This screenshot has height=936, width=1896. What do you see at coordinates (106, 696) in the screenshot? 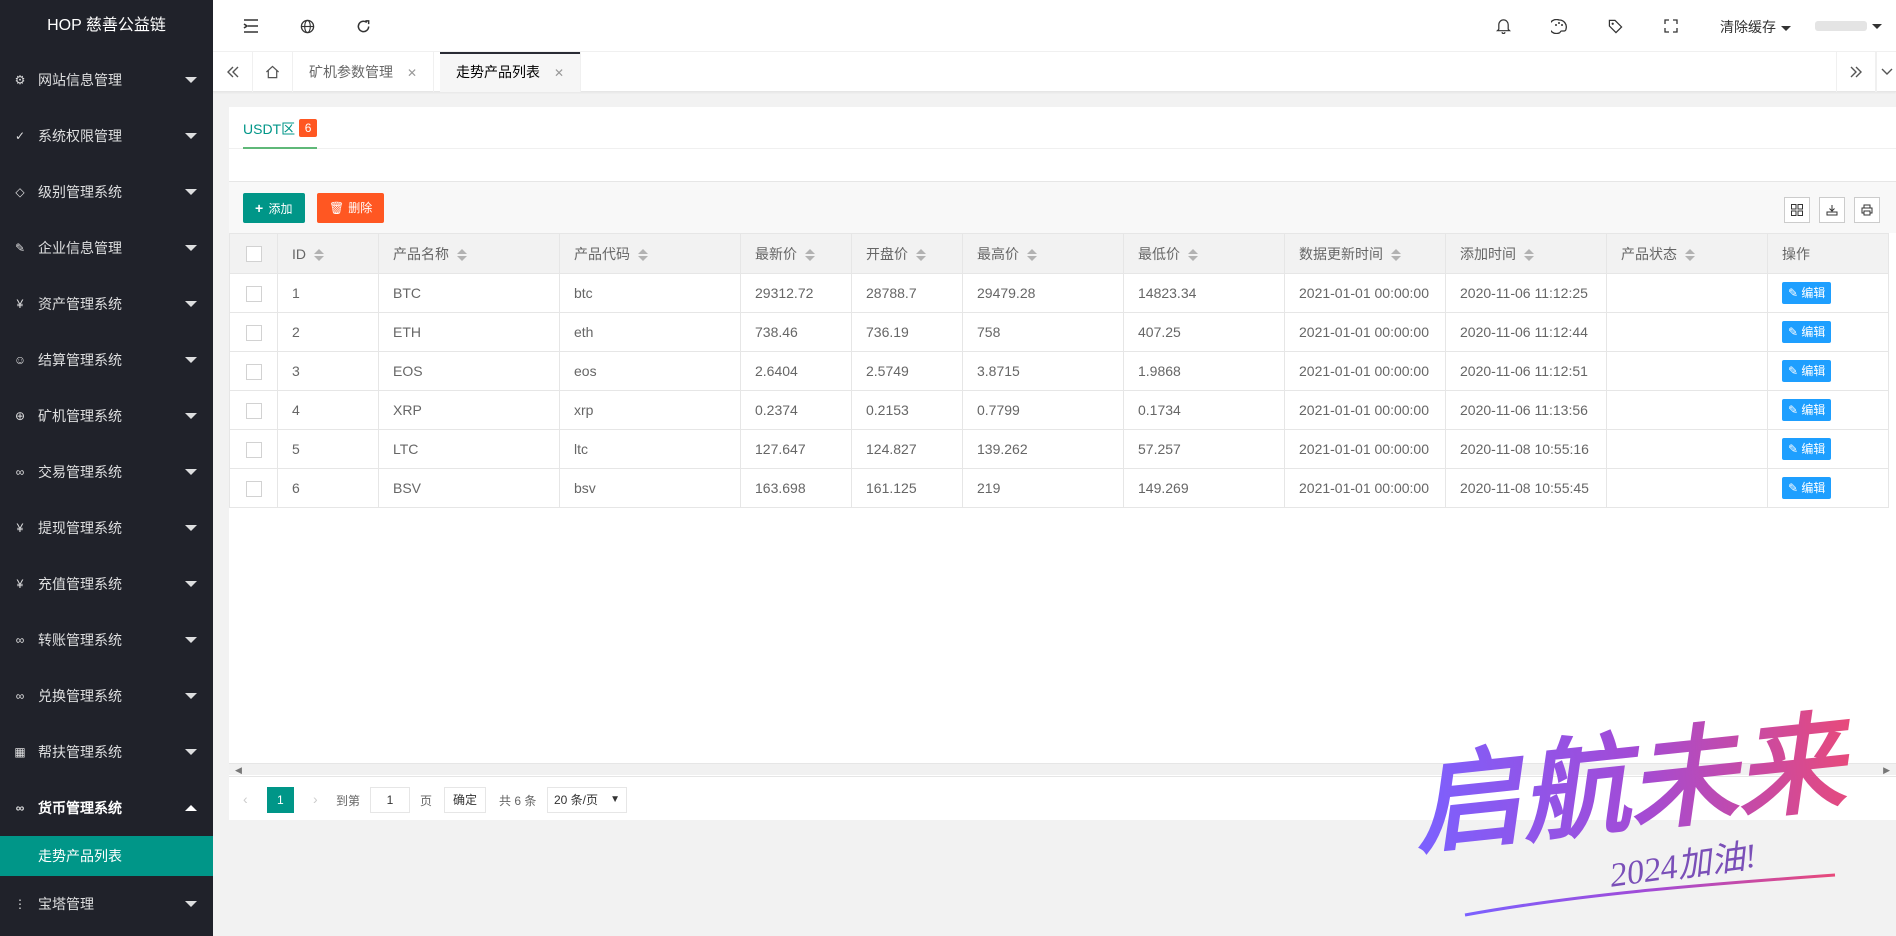
I see `sidebar-item: ∞ 兑换管理系统` at bounding box center [106, 696].